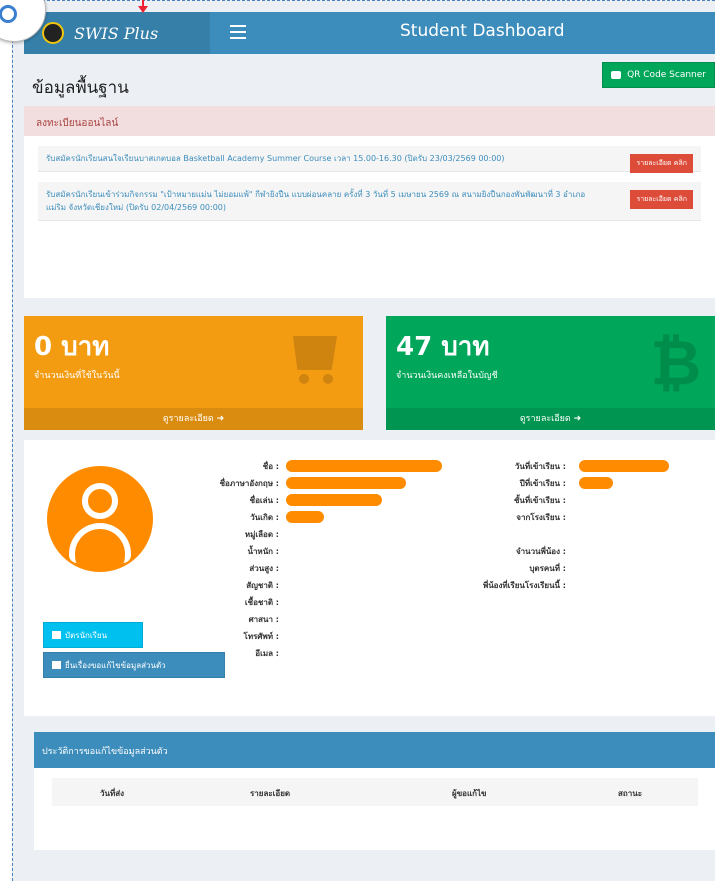  I want to click on label-height: ส่วนสูง :, so click(264, 568).